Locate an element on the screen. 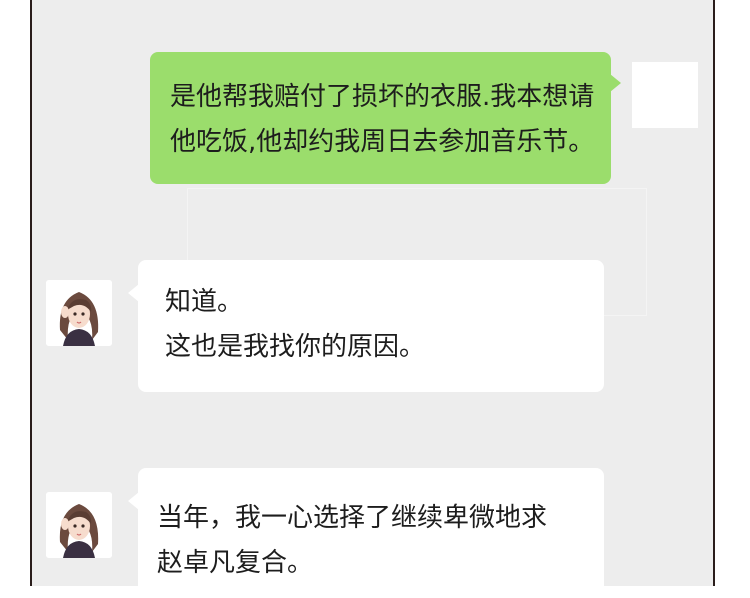 Image resolution: width=750 pixels, height=598 pixels. message-text-line: 这也是我找你的原因。 is located at coordinates (295, 347).